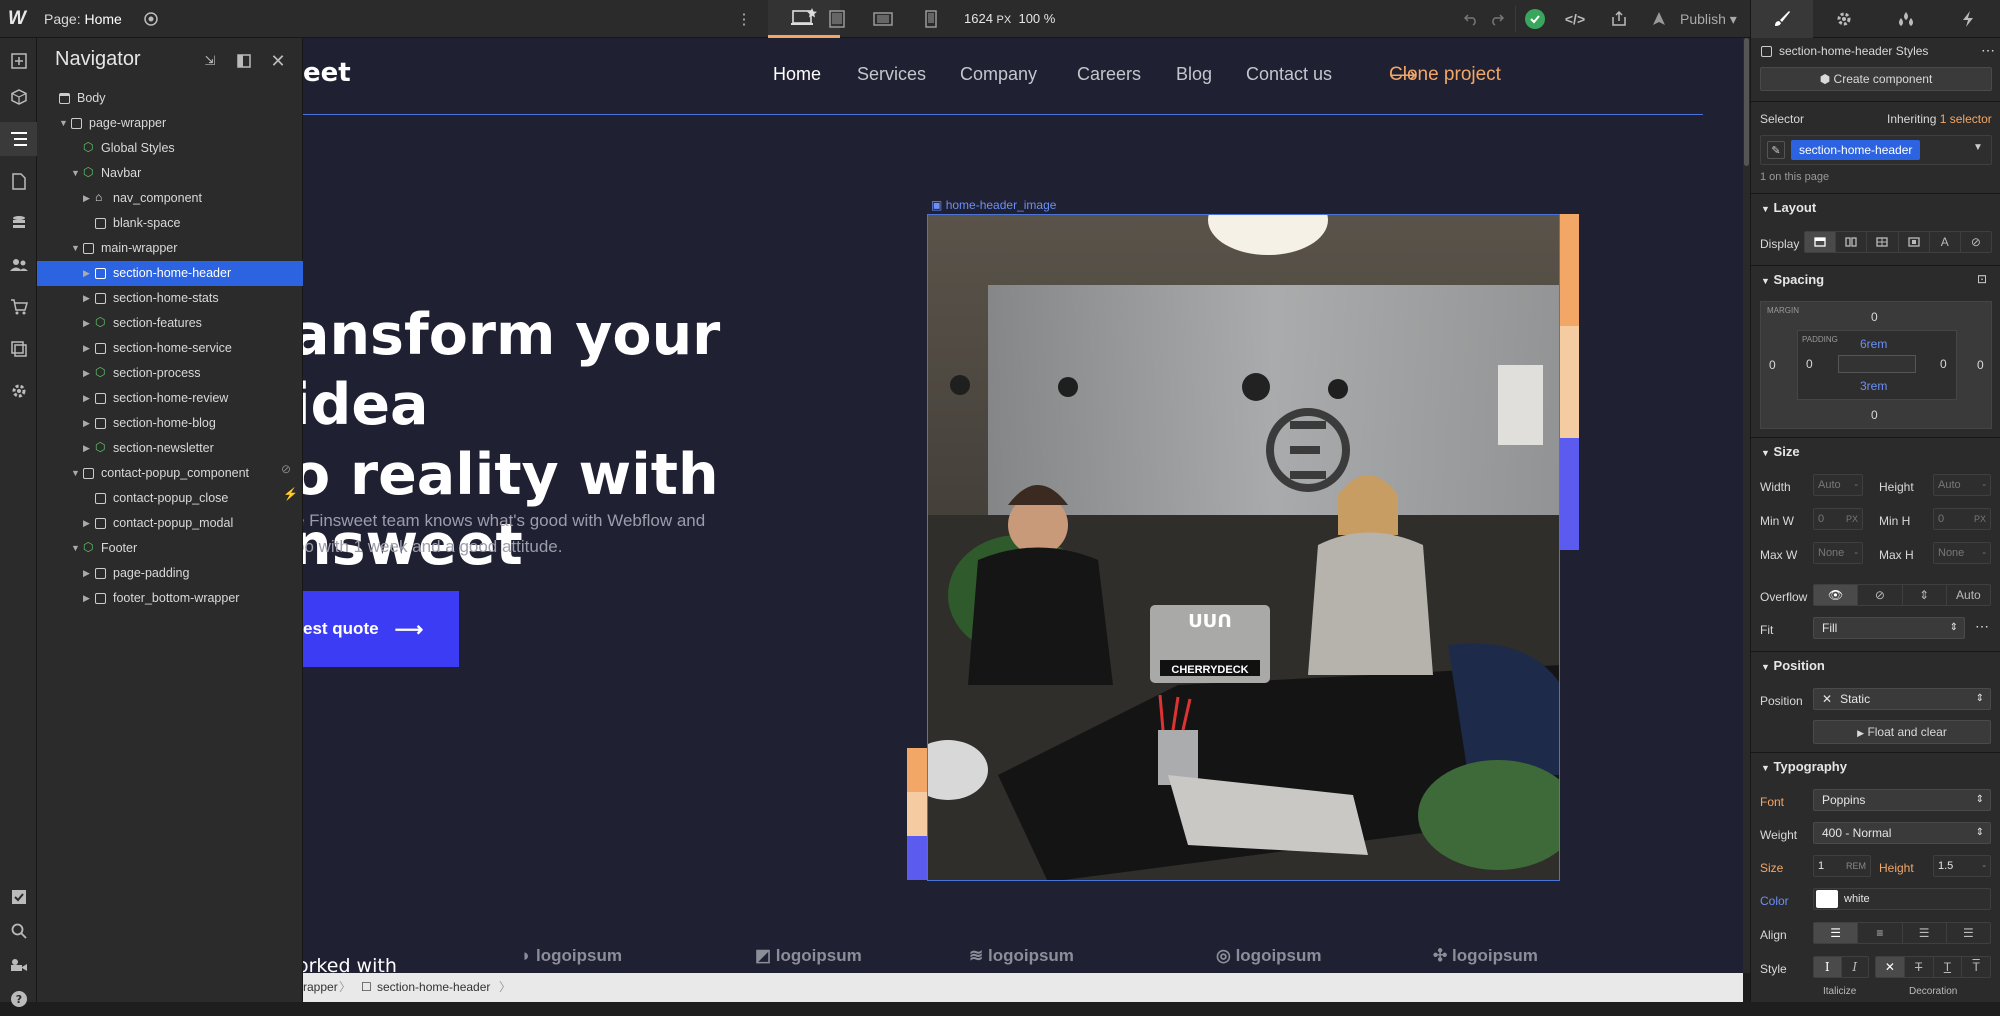 The height and width of the screenshot is (1016, 2000). I want to click on code-export-icon: </>, so click(1575, 19).